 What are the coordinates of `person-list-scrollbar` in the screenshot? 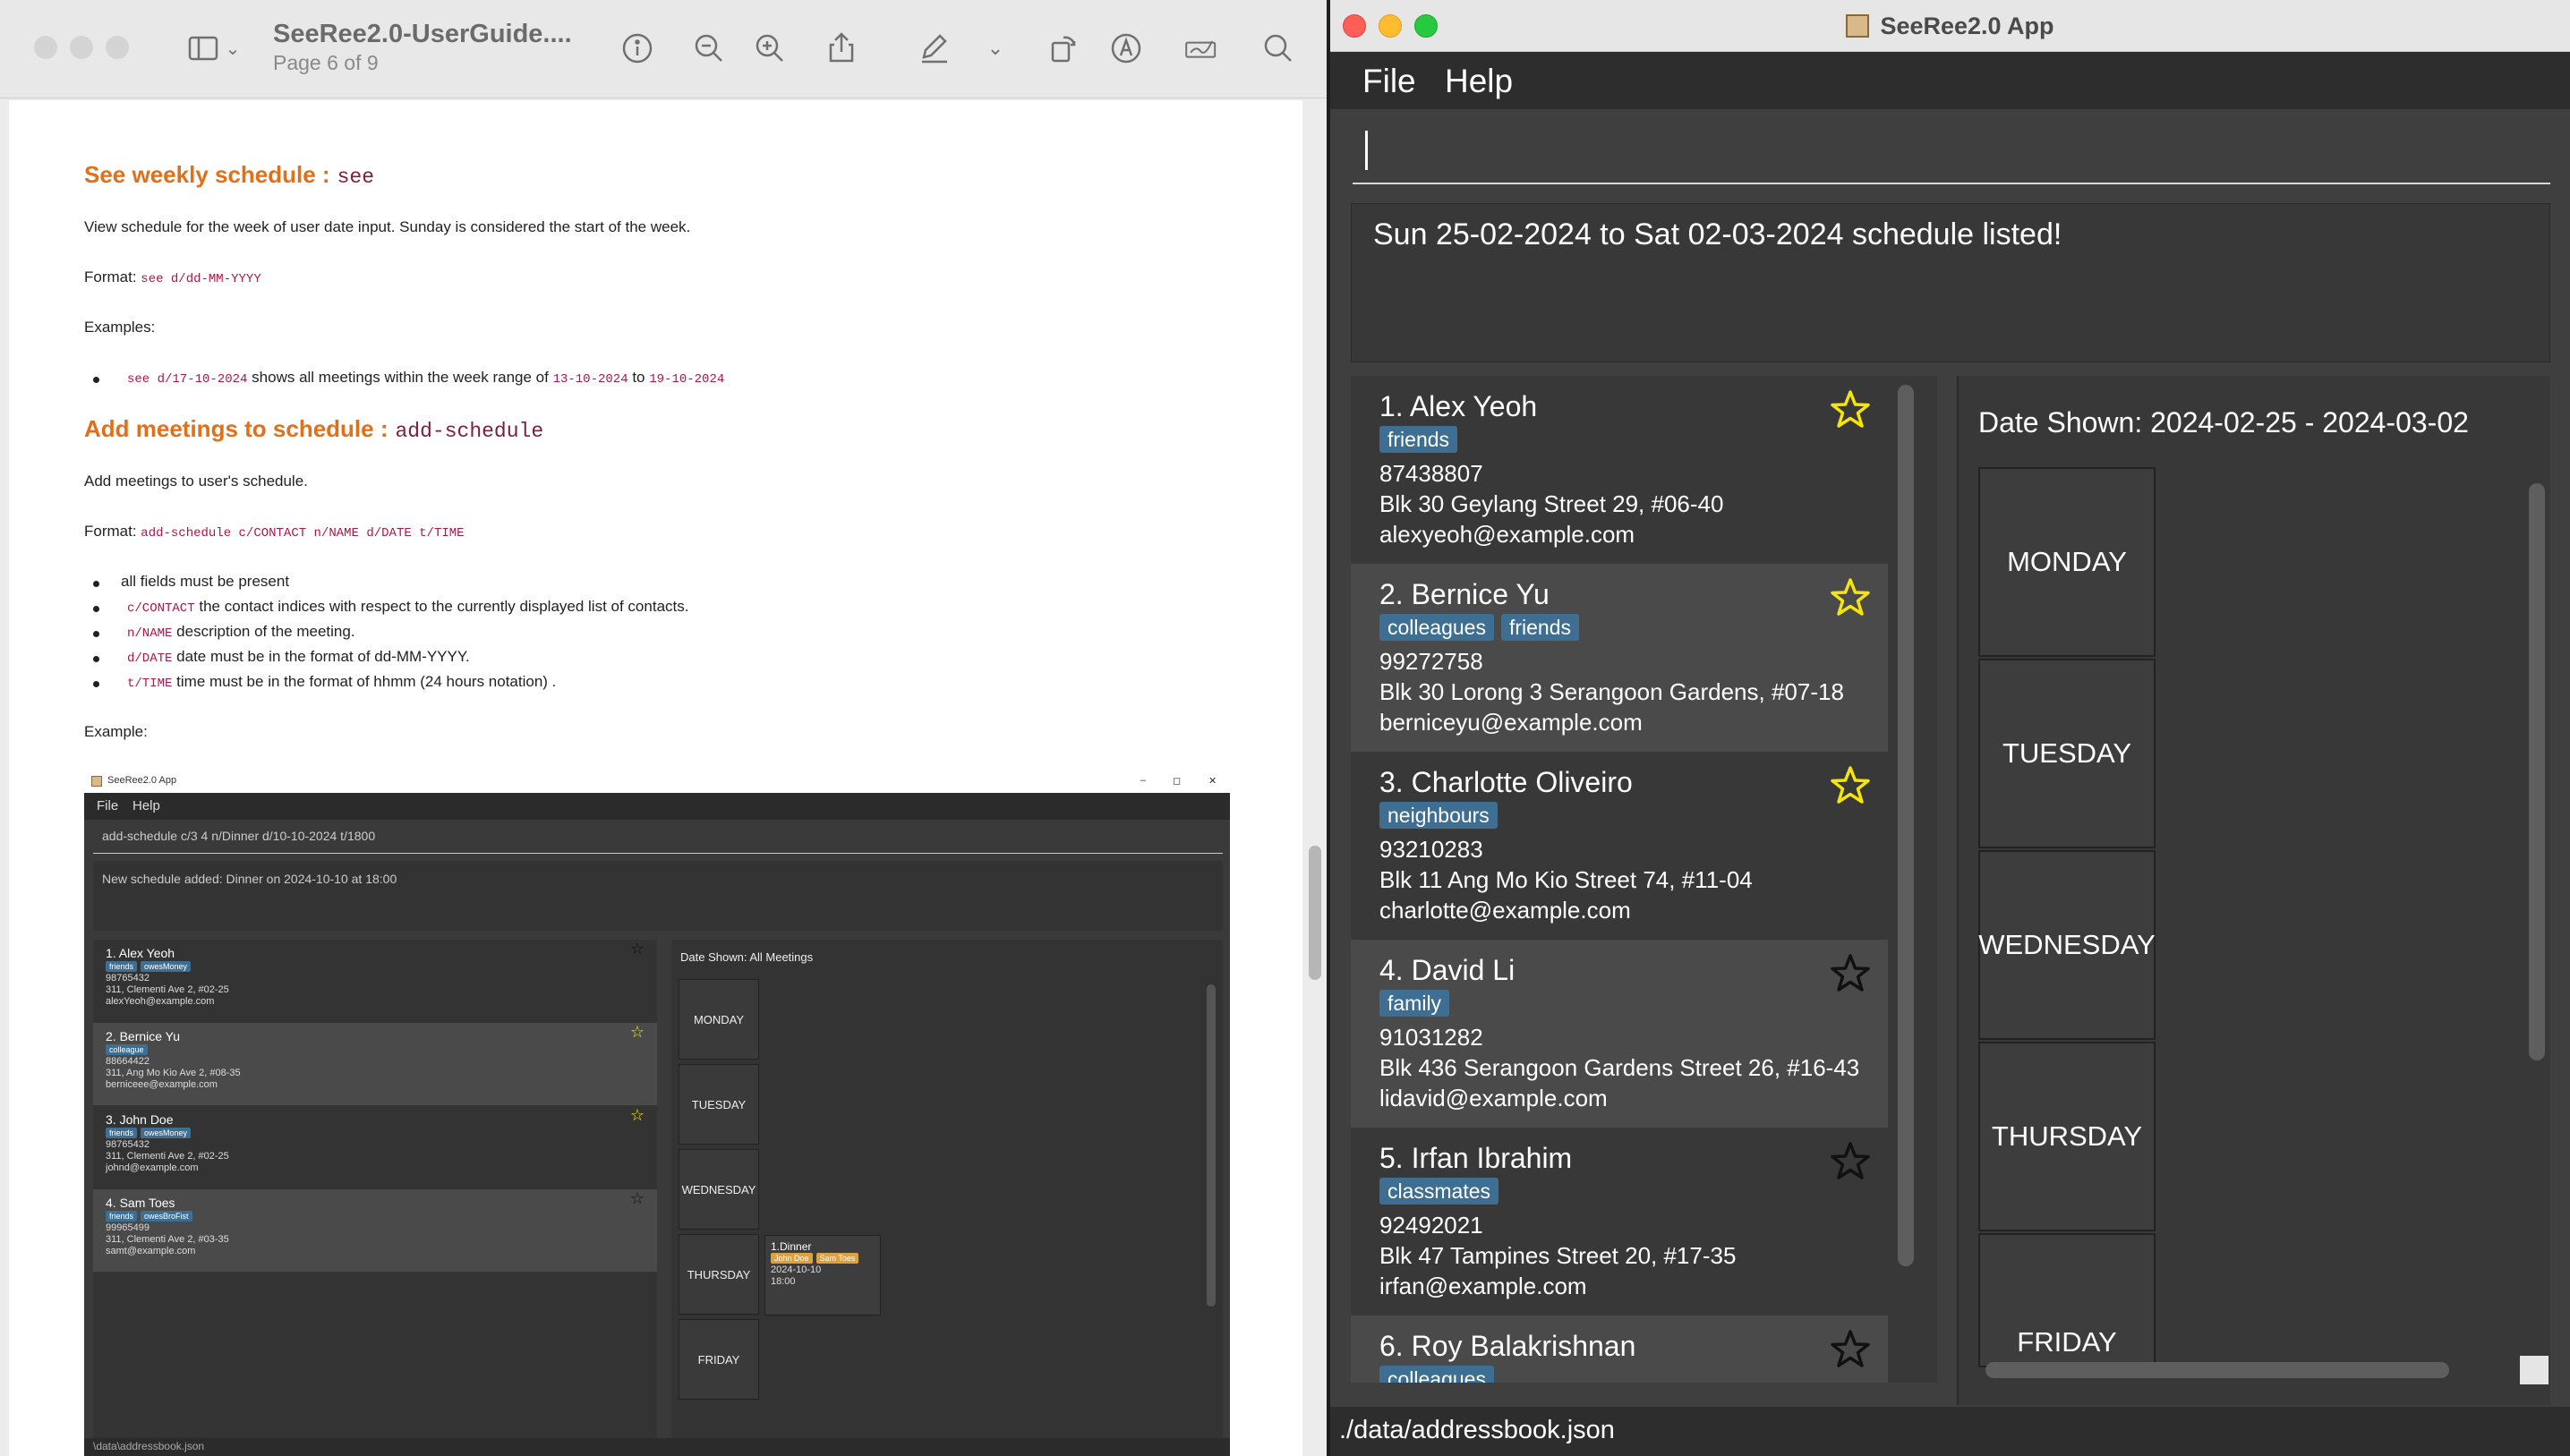 It's located at (1906, 825).